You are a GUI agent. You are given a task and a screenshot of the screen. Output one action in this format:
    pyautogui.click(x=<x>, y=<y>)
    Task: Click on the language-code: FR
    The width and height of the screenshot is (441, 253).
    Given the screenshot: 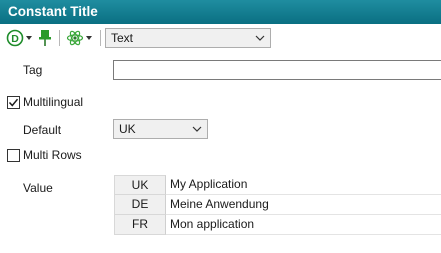 What is the action you would take?
    pyautogui.click(x=140, y=225)
    